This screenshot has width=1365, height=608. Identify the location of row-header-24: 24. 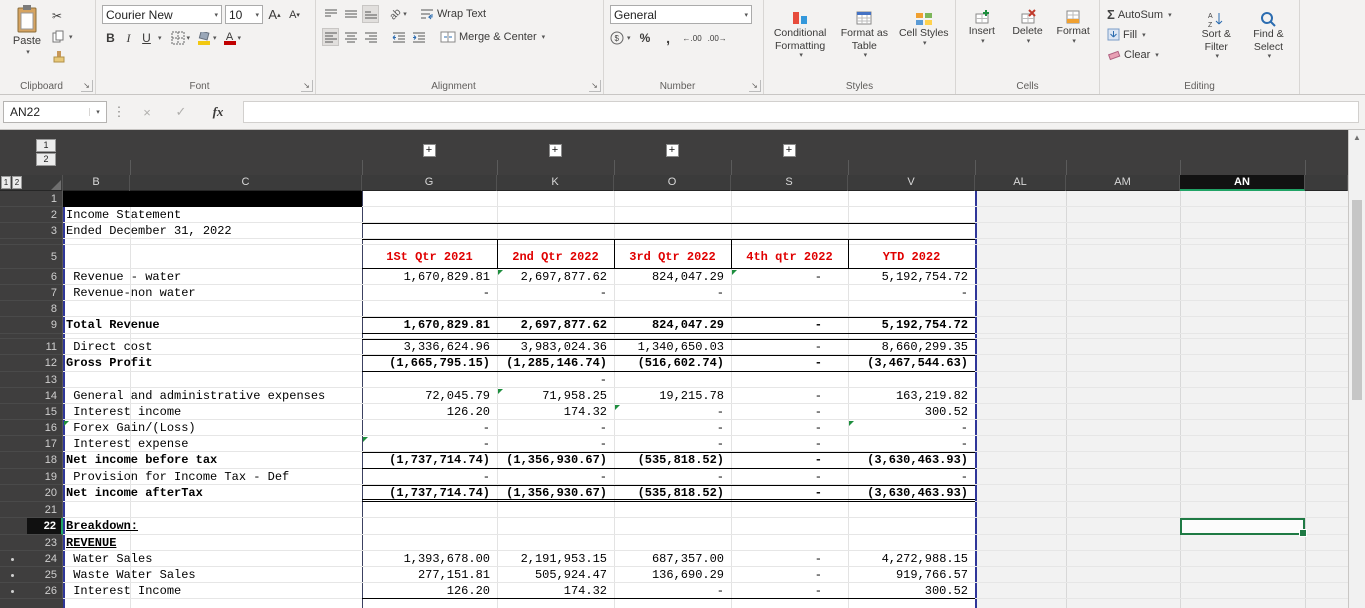
(45, 559).